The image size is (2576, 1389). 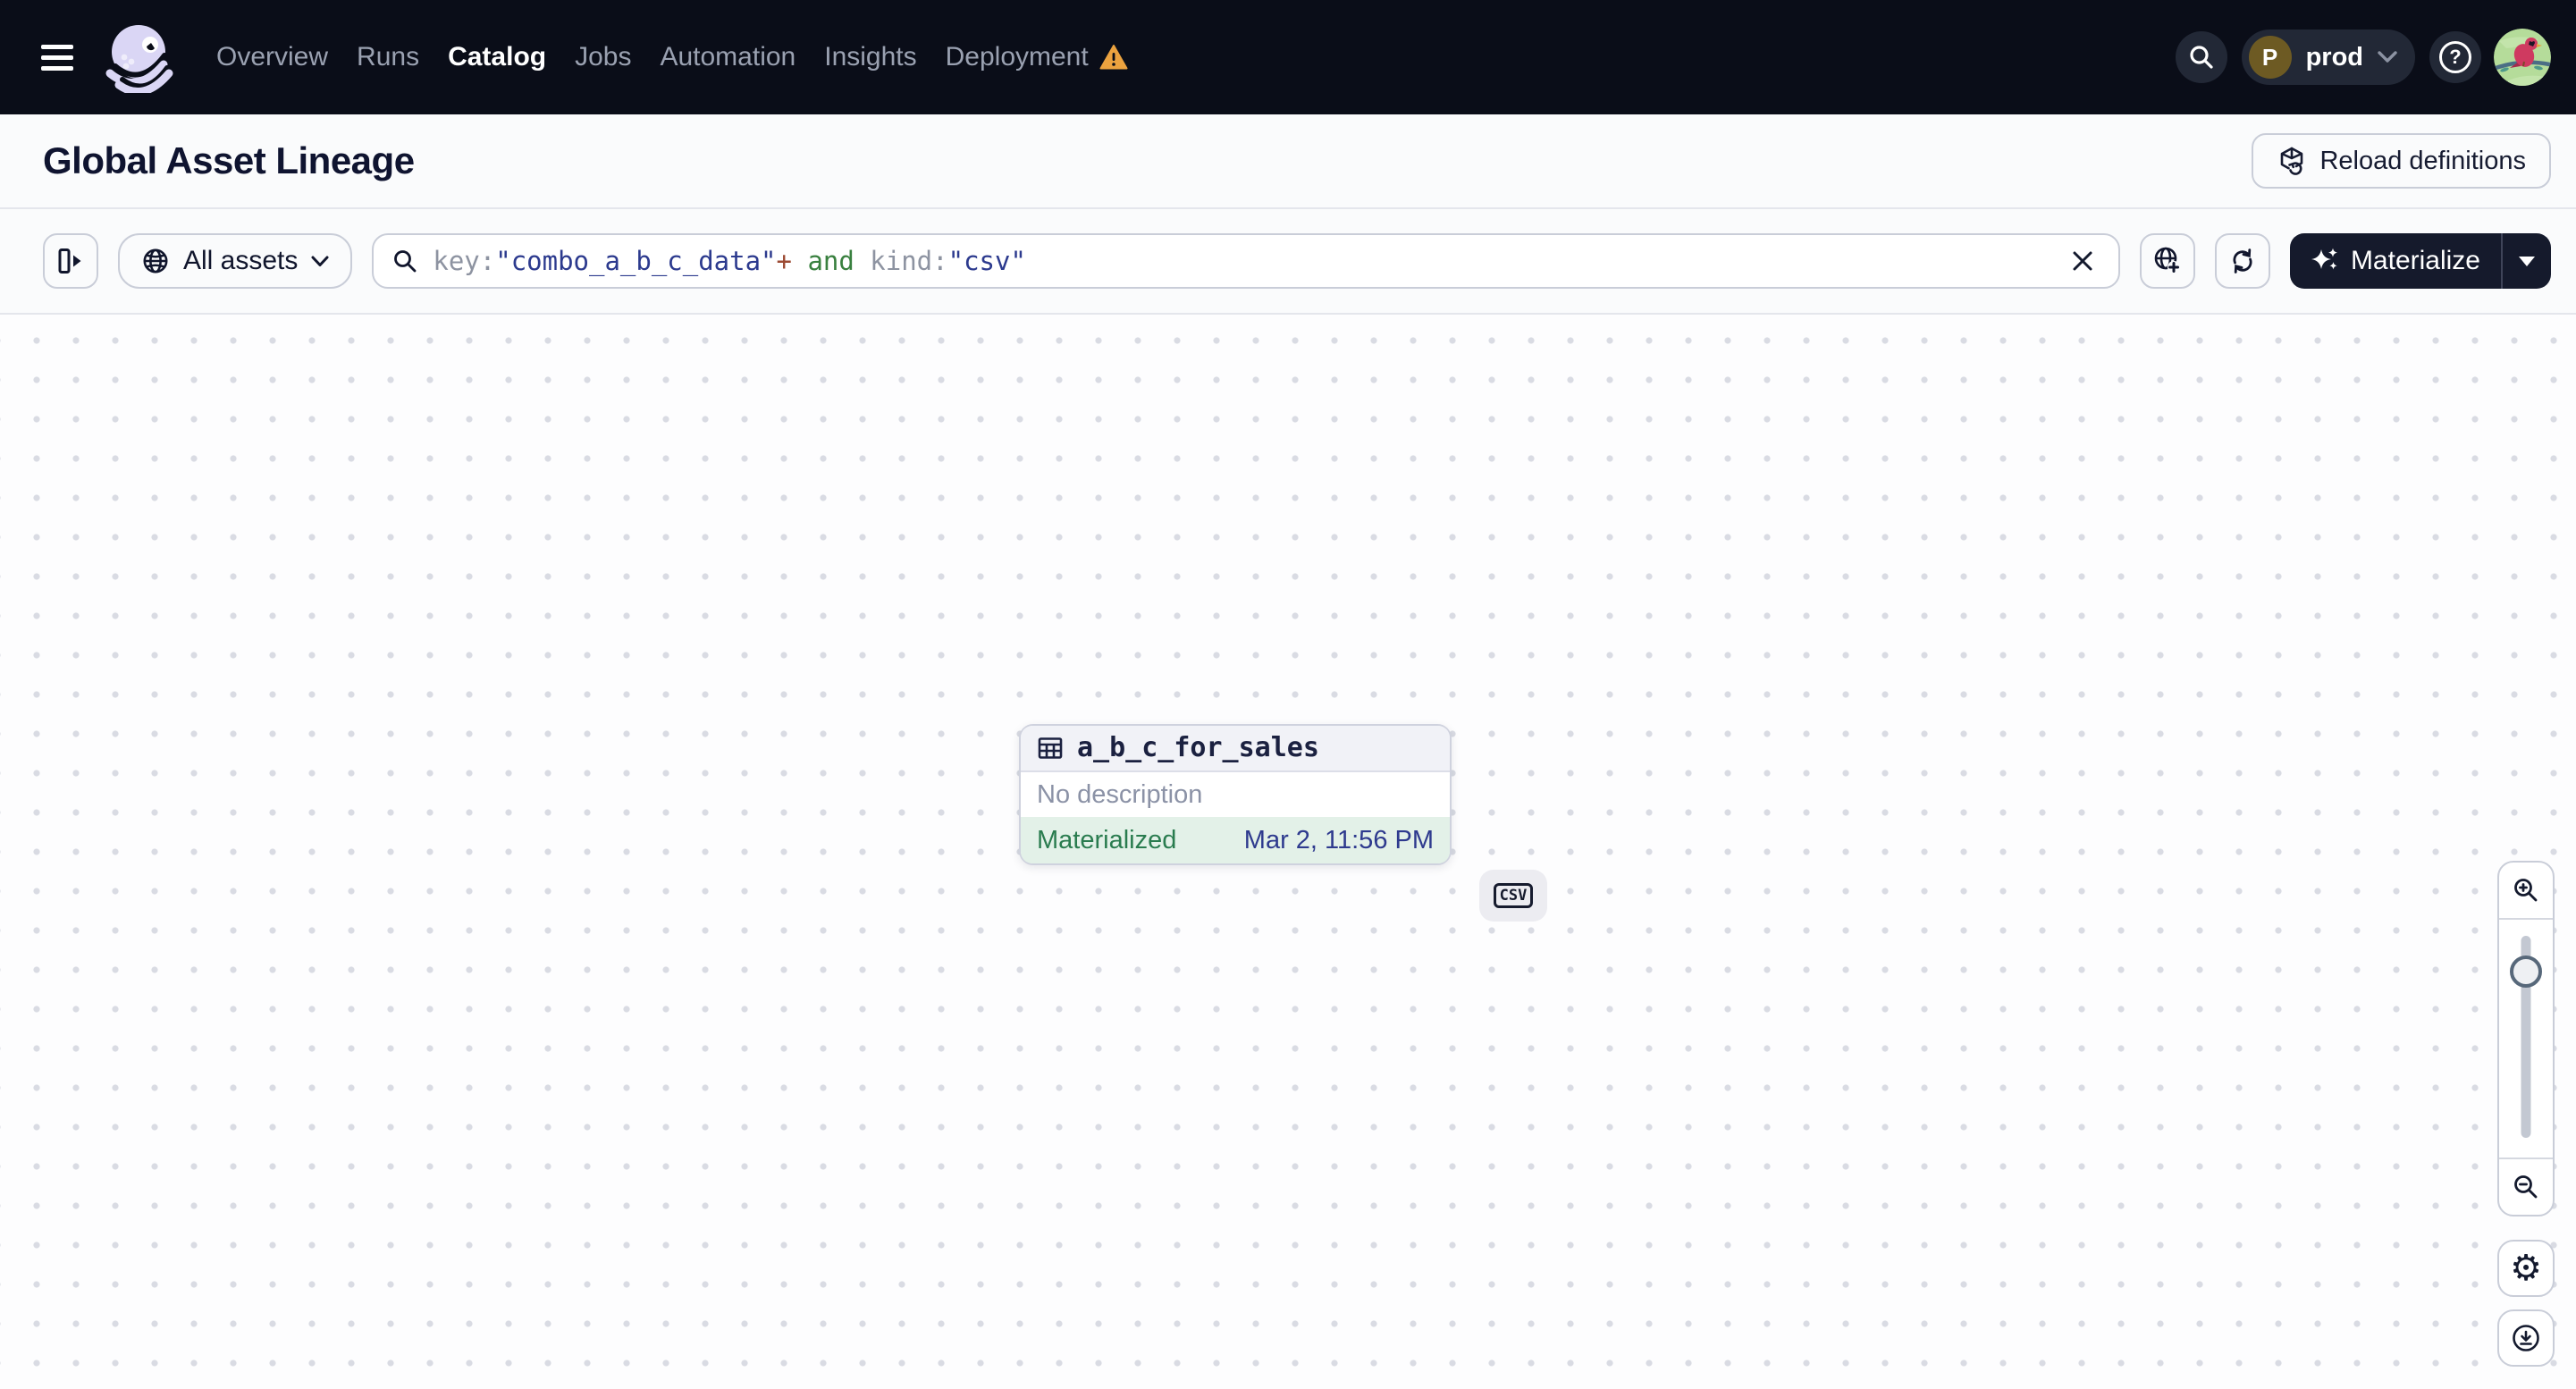 I want to click on download-icon, so click(x=2526, y=1338).